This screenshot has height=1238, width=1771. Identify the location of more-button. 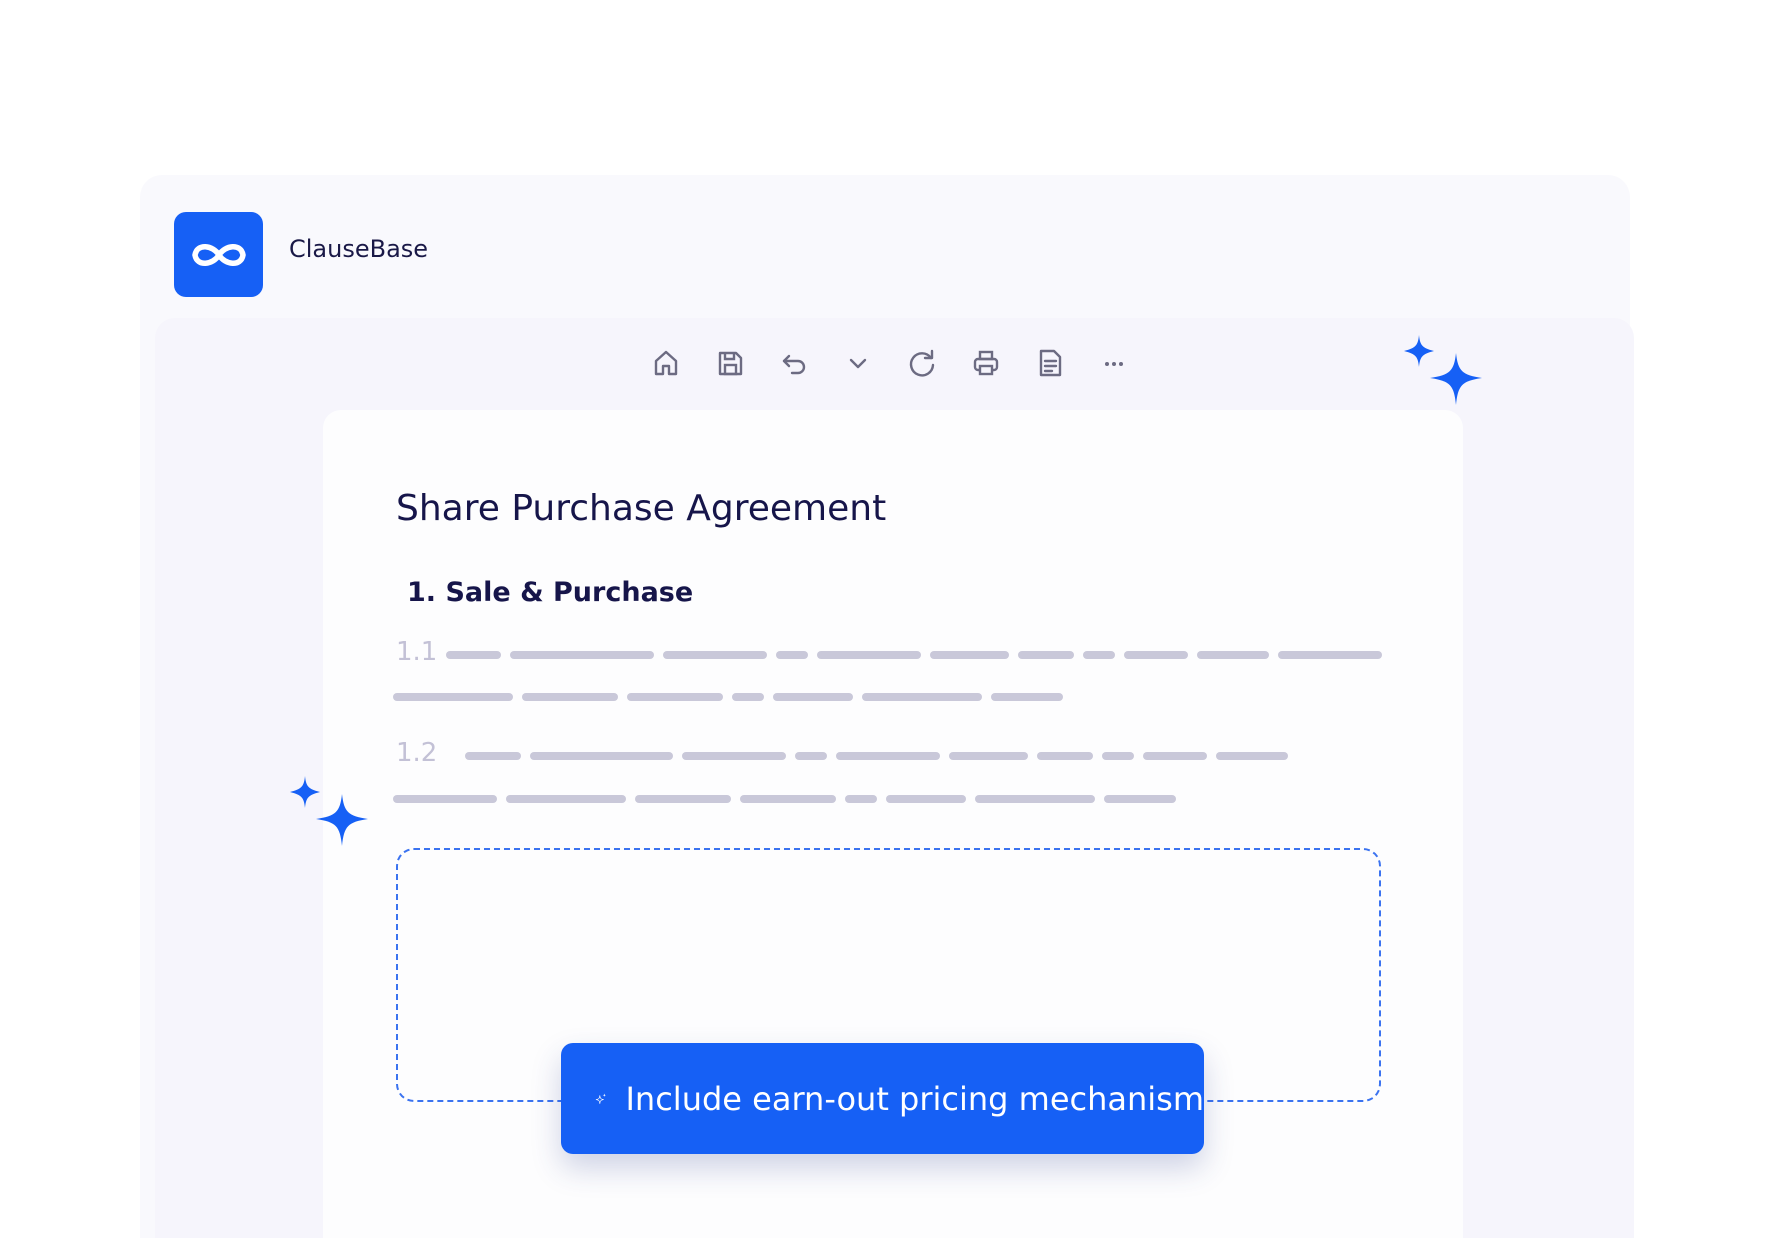
(1114, 363).